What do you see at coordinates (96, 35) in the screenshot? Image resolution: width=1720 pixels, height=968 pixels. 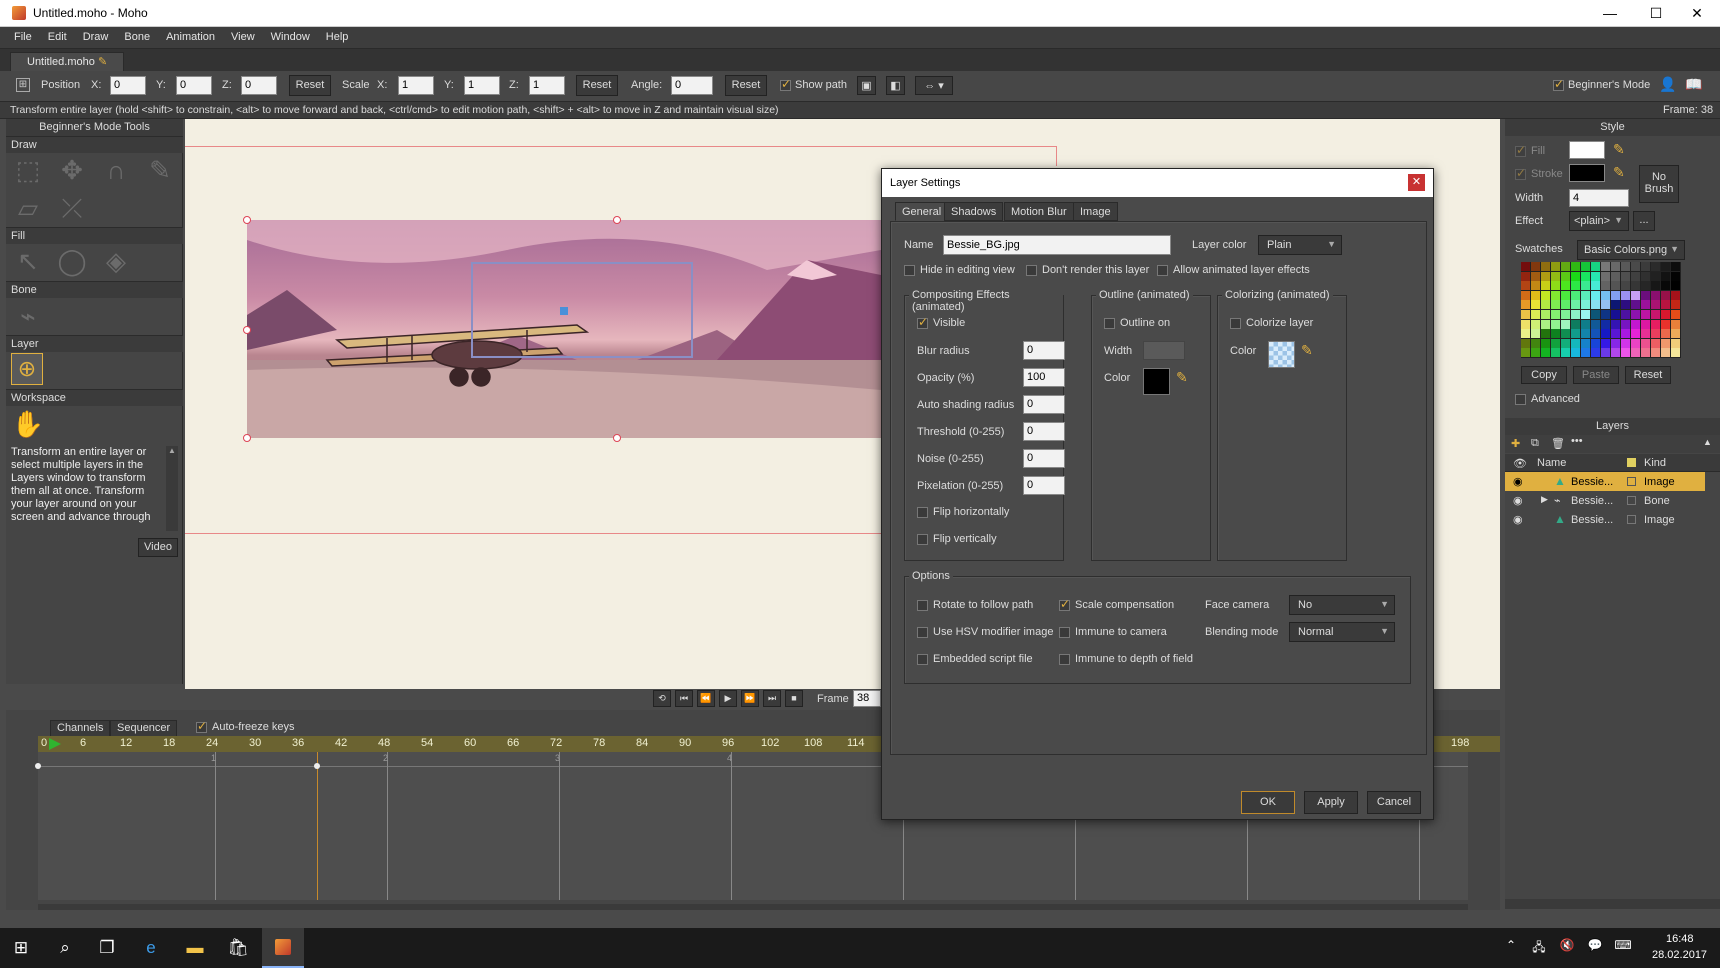 I see `menu-draw: Draw` at bounding box center [96, 35].